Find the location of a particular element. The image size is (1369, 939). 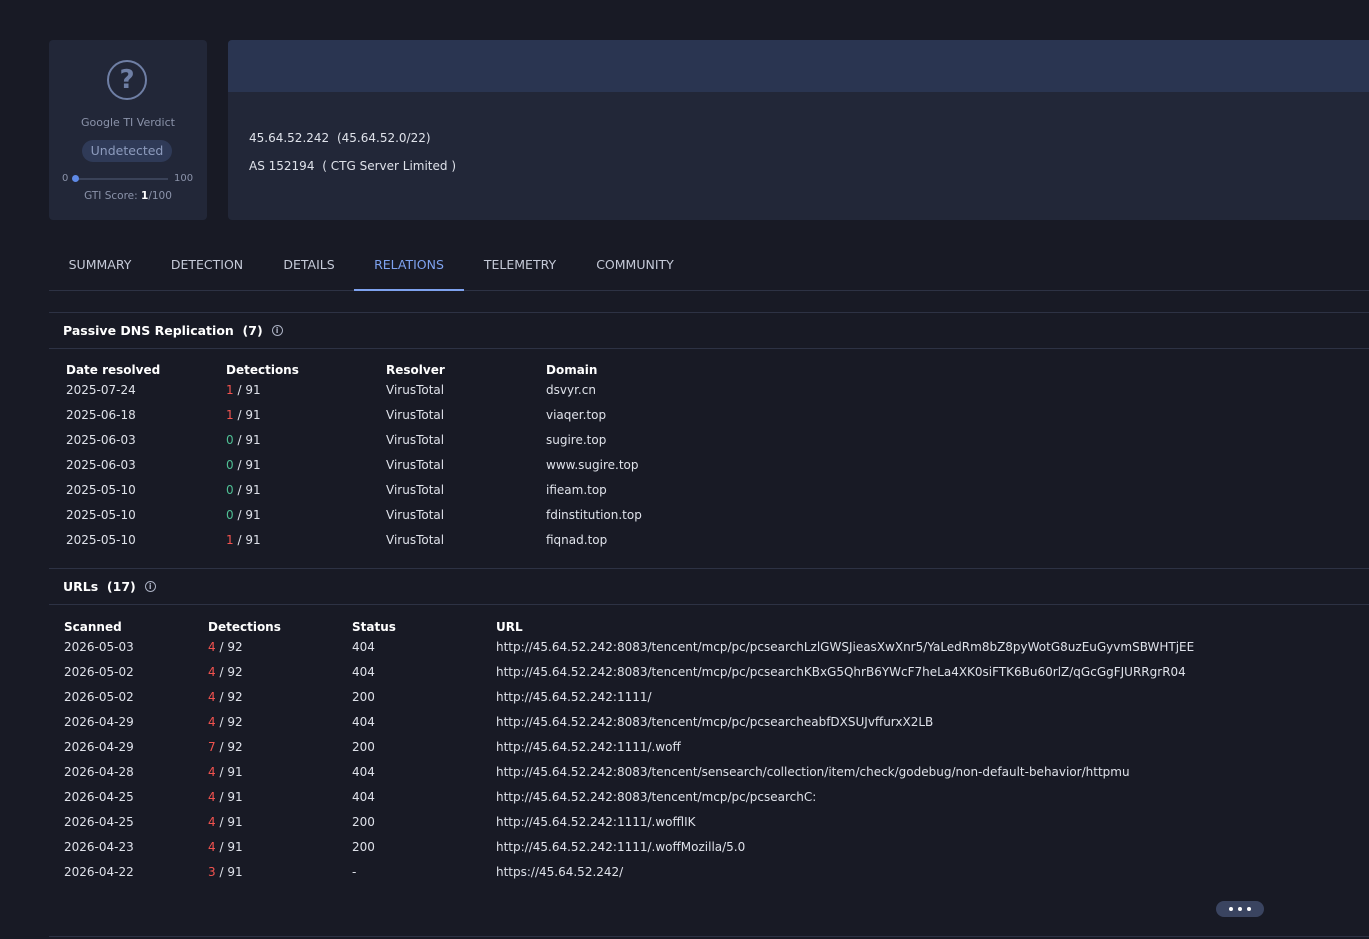

scanned-date: 2026-05-03 is located at coordinates (99, 646).